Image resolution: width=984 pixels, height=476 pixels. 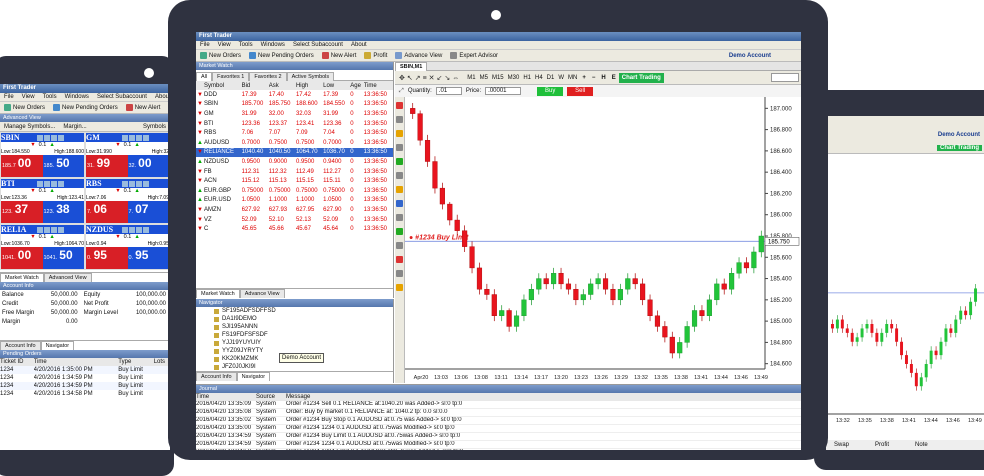 I want to click on pending-column-header: Time, so click(x=76, y=362).